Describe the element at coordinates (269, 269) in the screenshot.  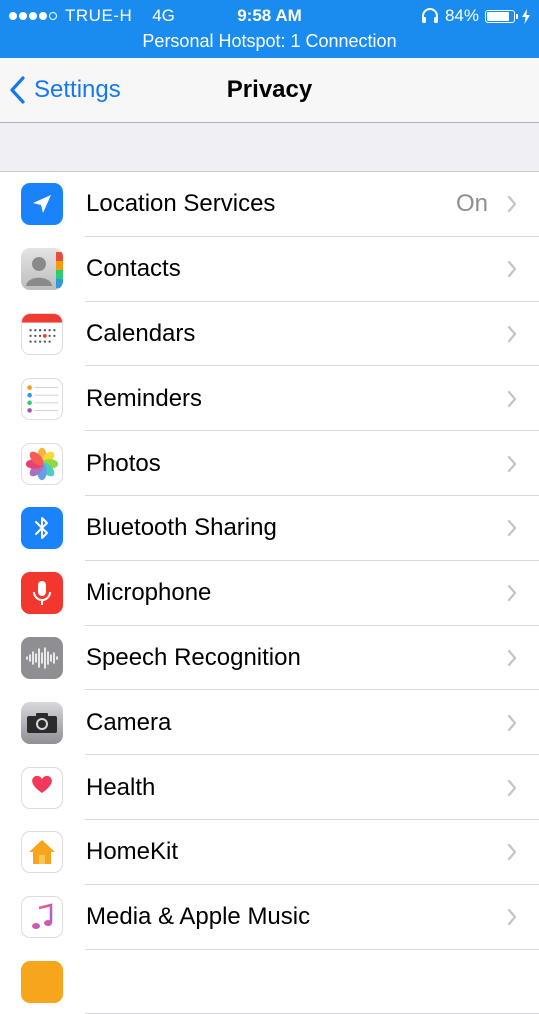
I see `row-contacts: Contacts` at that location.